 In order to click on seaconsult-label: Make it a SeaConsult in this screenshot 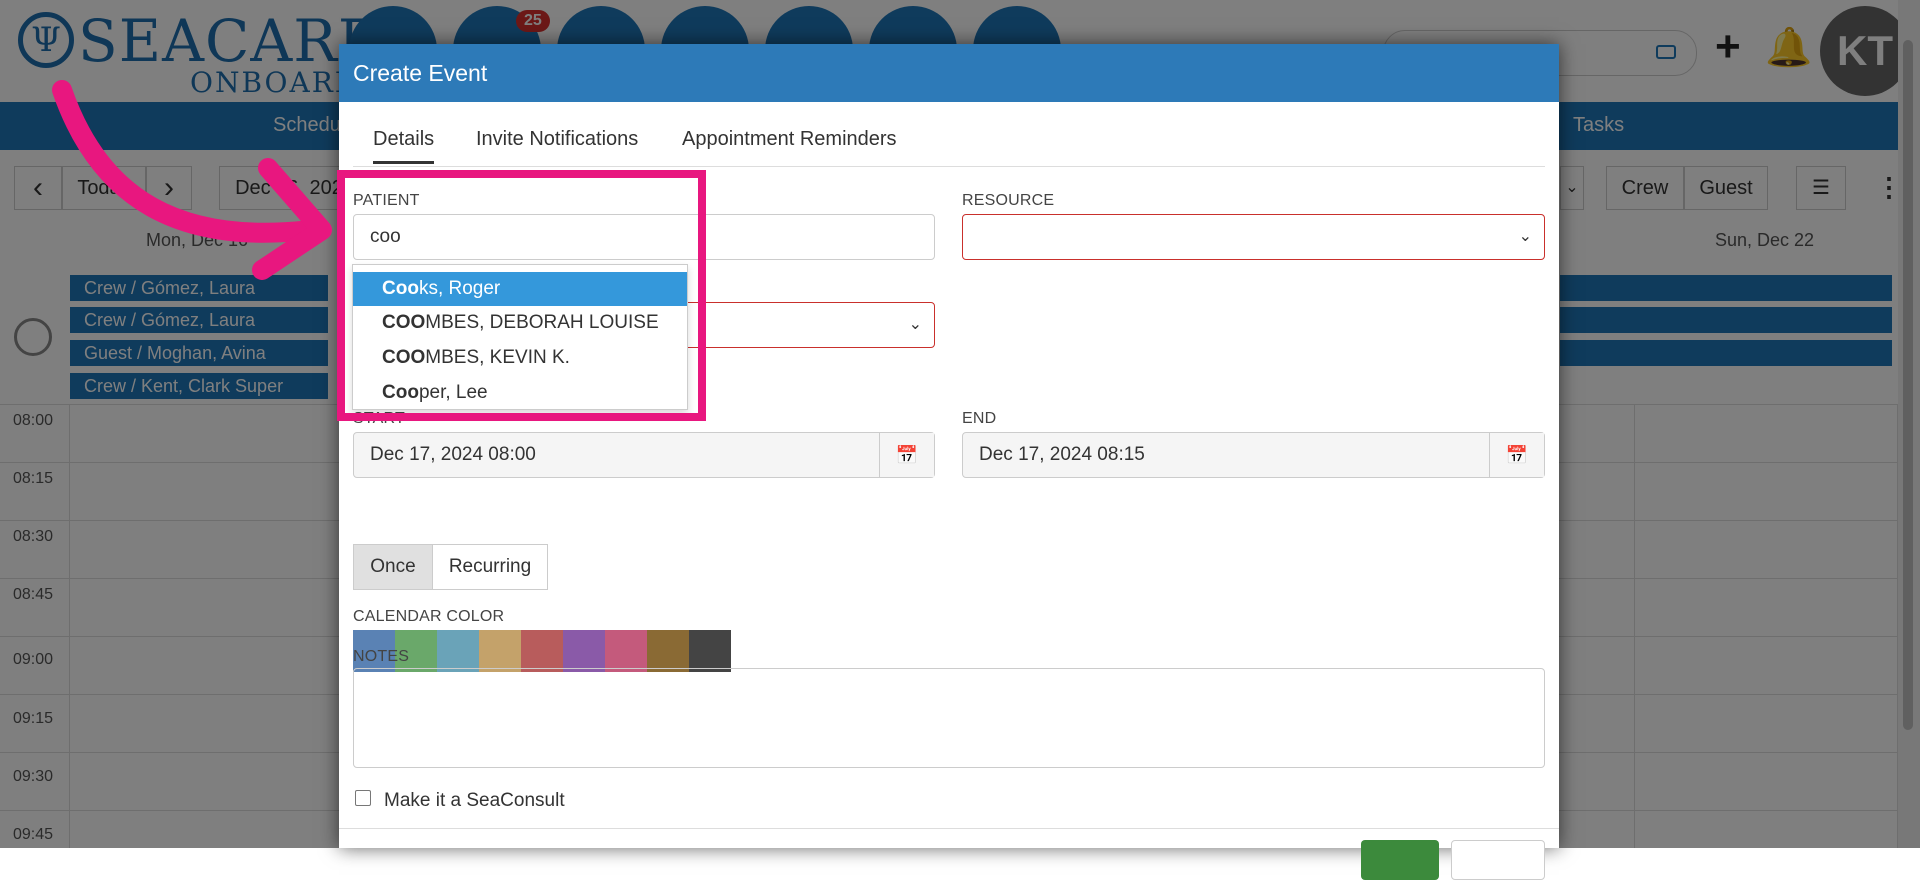, I will do `click(474, 800)`.